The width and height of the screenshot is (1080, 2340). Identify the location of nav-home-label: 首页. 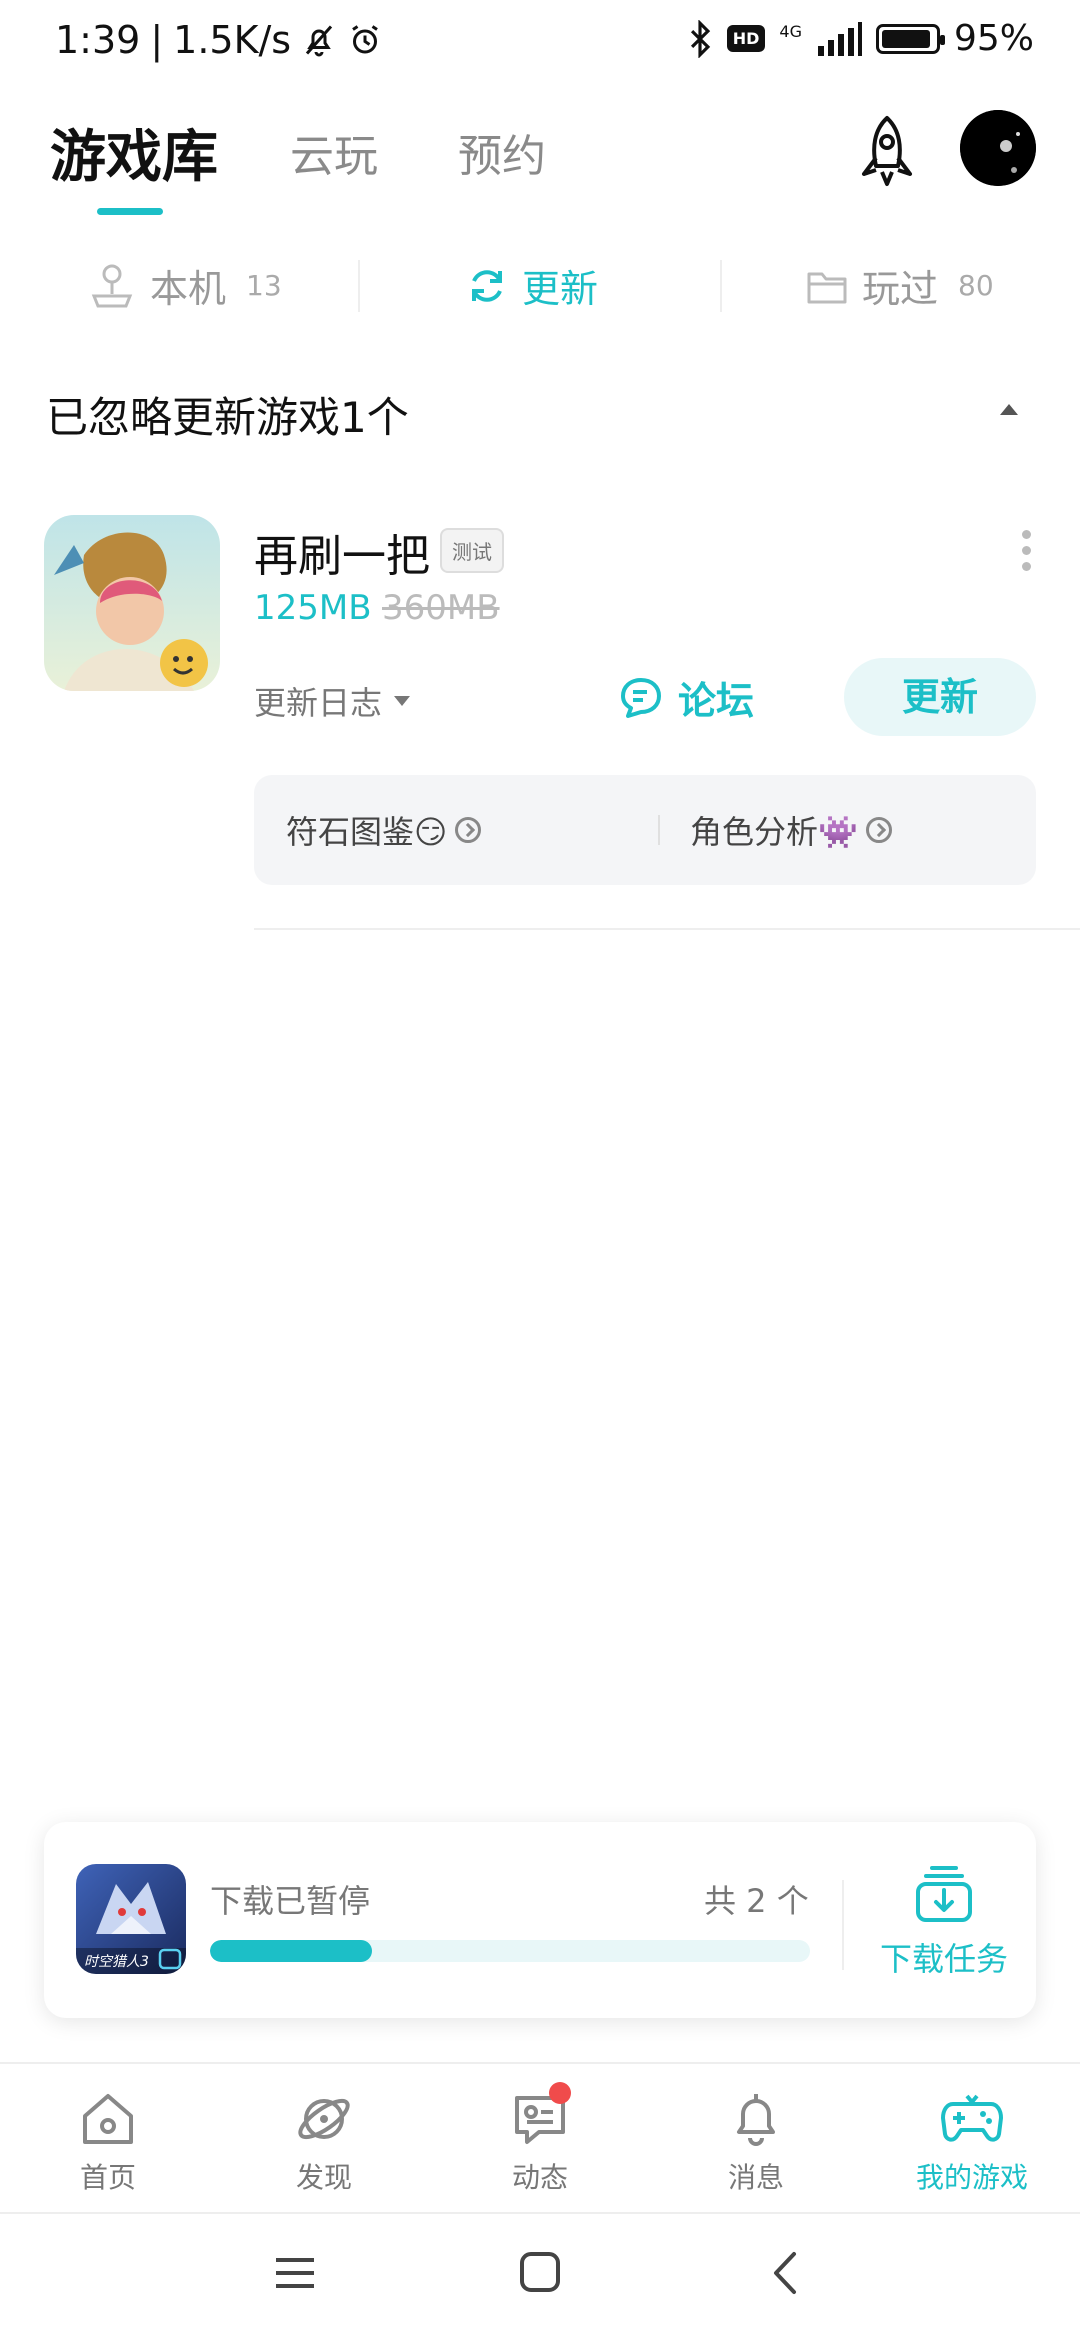
(107, 2177).